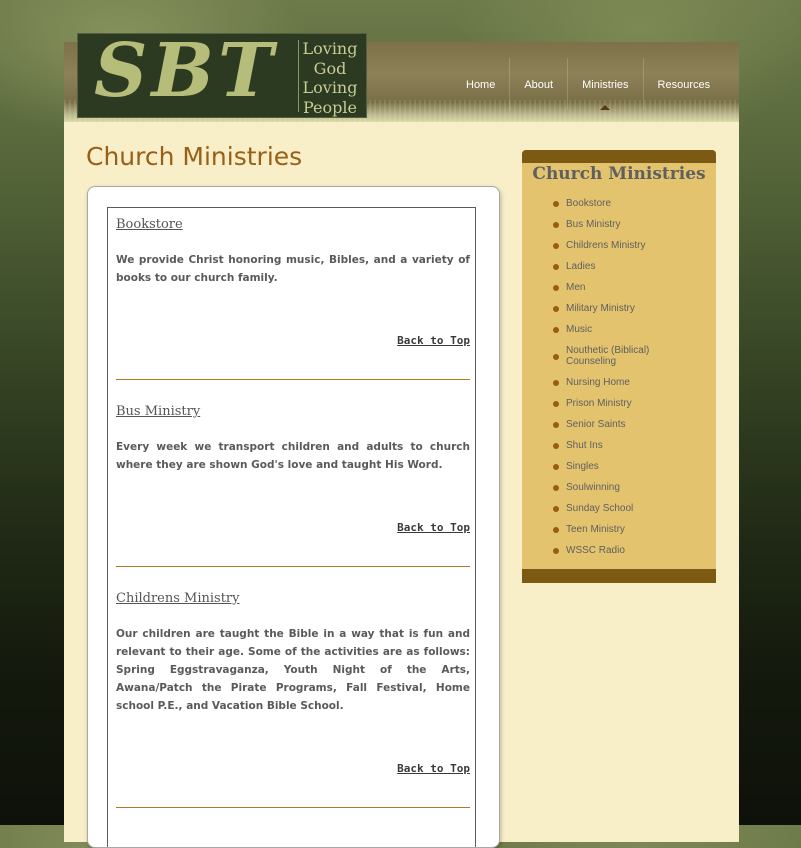 The image size is (801, 848). What do you see at coordinates (584, 445) in the screenshot?
I see `sidebar-item-label: Shut Ins` at bounding box center [584, 445].